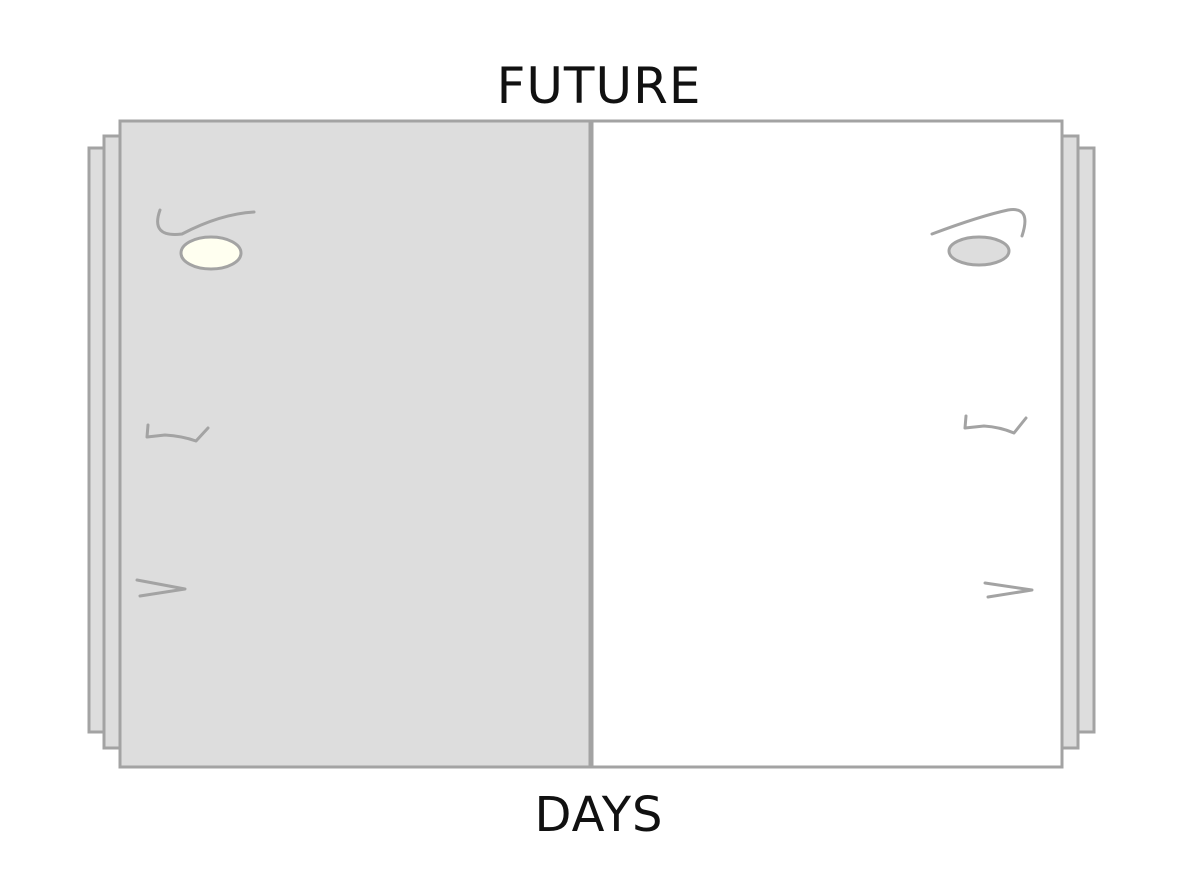  Describe the element at coordinates (211, 253) in the screenshot. I see `left-eye-lit` at that location.